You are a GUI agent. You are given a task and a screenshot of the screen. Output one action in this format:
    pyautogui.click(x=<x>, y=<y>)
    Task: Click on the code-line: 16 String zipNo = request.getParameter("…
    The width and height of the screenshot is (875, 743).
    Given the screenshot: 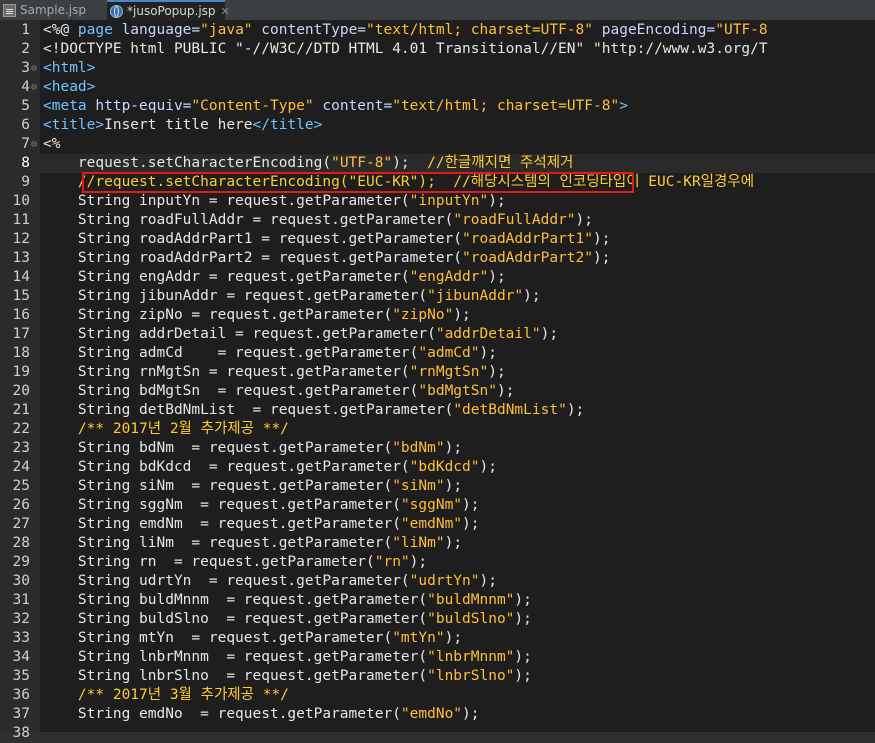 What is the action you would take?
    pyautogui.click(x=437, y=315)
    